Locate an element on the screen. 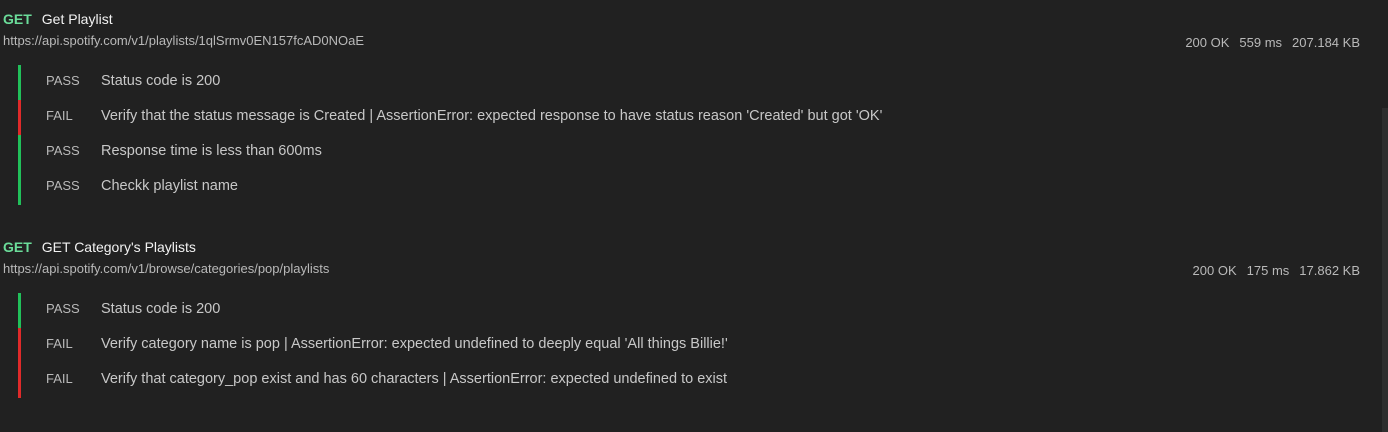 This screenshot has width=1388, height=432. request-title-row: GET GET Category's Playlists is located at coordinates (99, 247).